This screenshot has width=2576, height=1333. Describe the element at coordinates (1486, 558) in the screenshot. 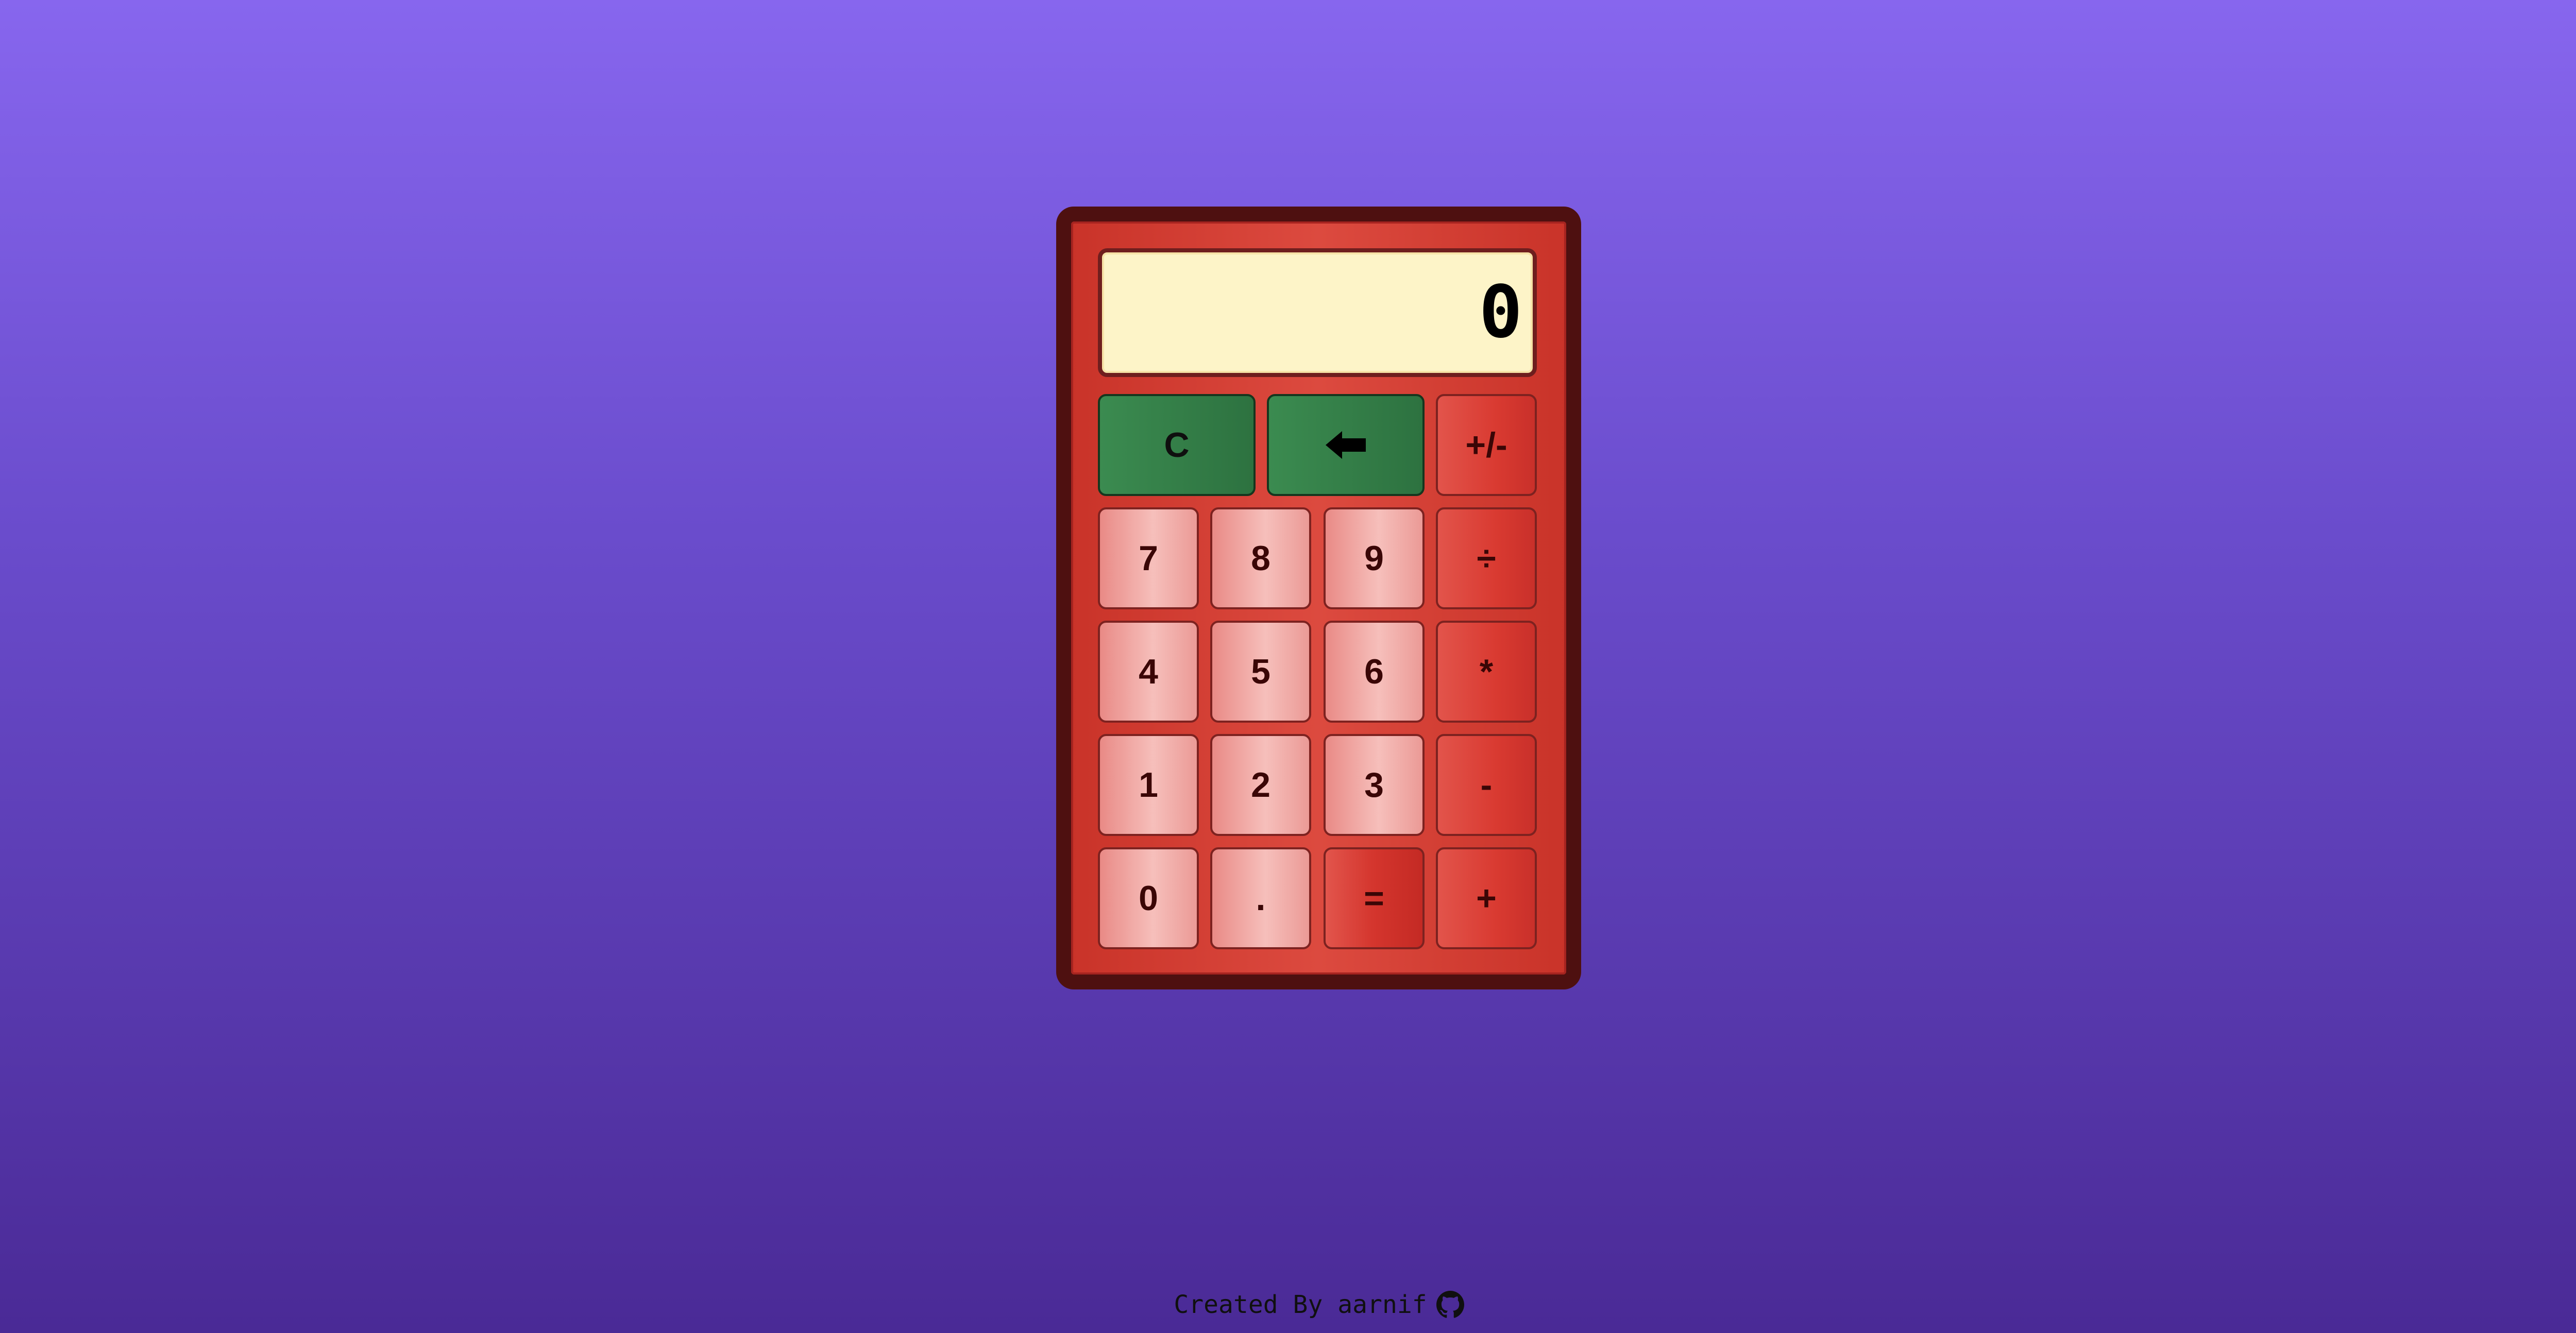

I see `divide-button: ÷` at that location.